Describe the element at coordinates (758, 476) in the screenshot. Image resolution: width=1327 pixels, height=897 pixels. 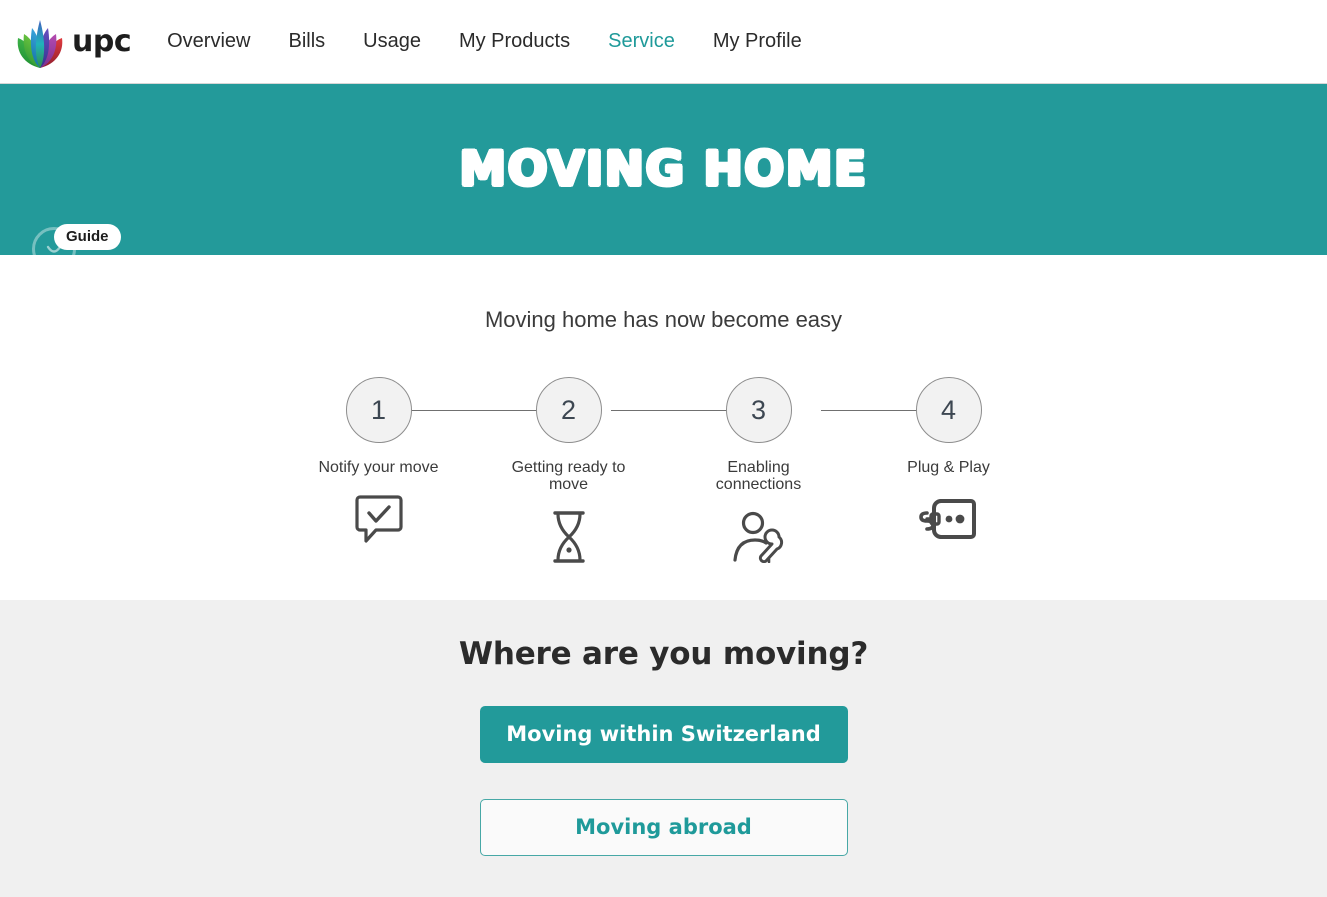
I see `step-label-3: Enabling connections` at that location.